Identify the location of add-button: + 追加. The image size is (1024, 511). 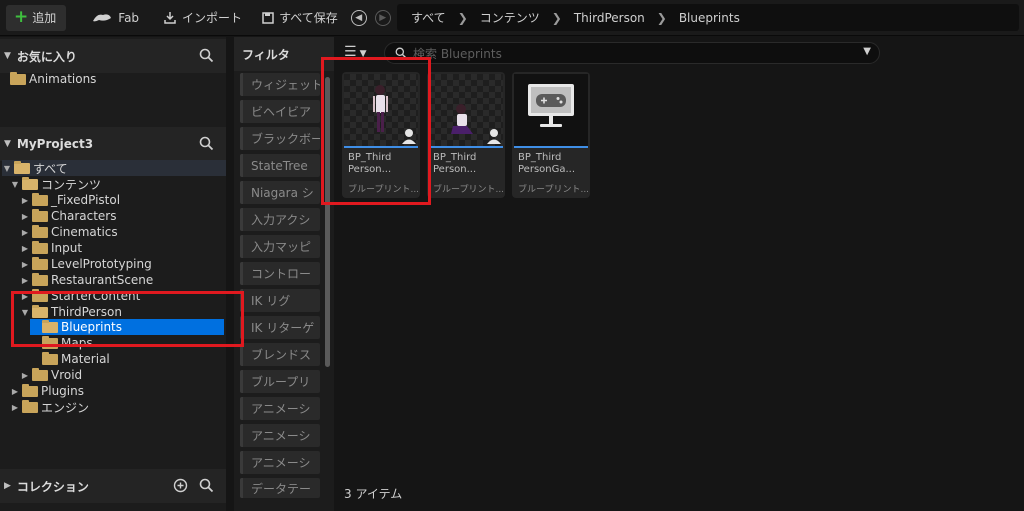
(36, 17).